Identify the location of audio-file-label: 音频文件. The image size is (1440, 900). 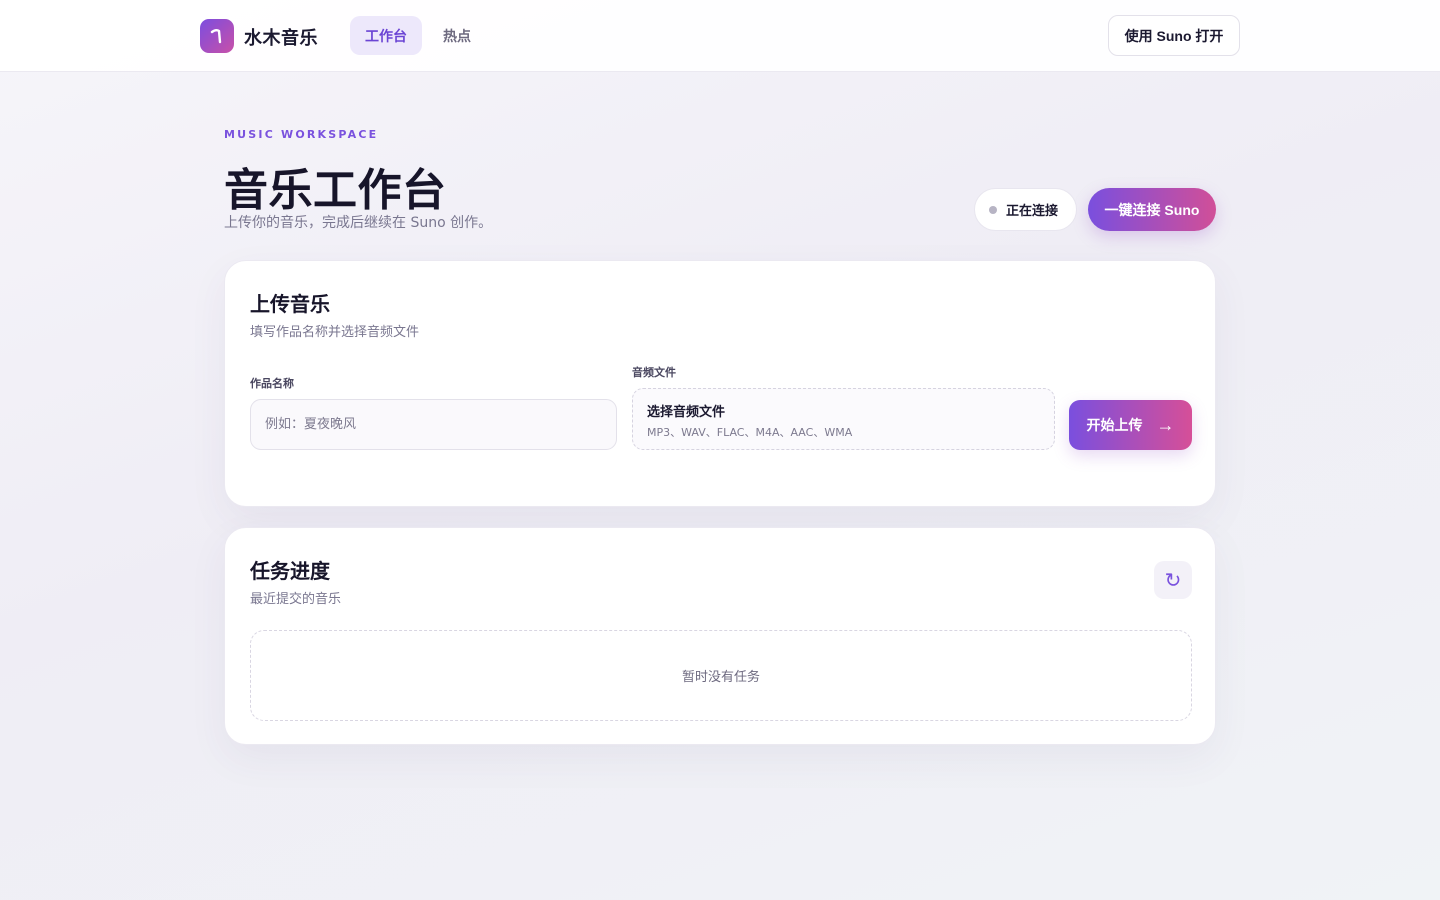
(654, 372).